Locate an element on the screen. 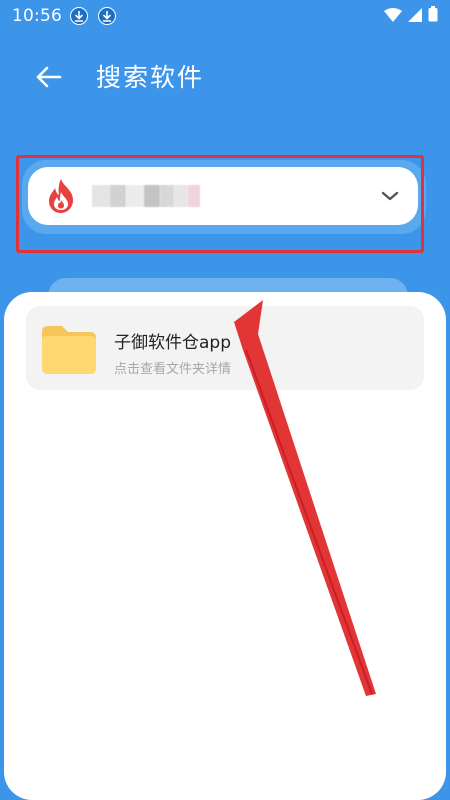  back-button is located at coordinates (49, 77).